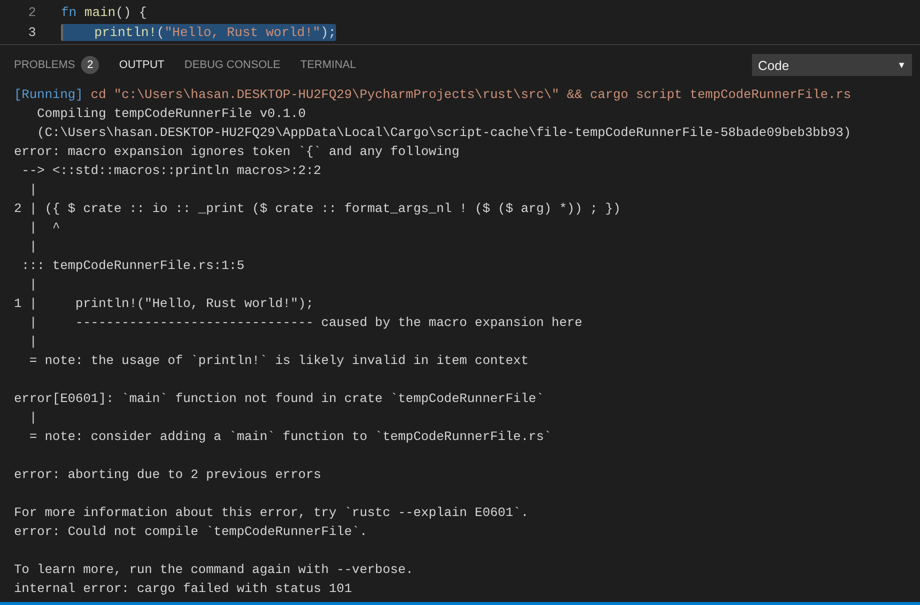 The image size is (920, 605). What do you see at coordinates (328, 65) in the screenshot?
I see `panel-tab: TERMINAL` at bounding box center [328, 65].